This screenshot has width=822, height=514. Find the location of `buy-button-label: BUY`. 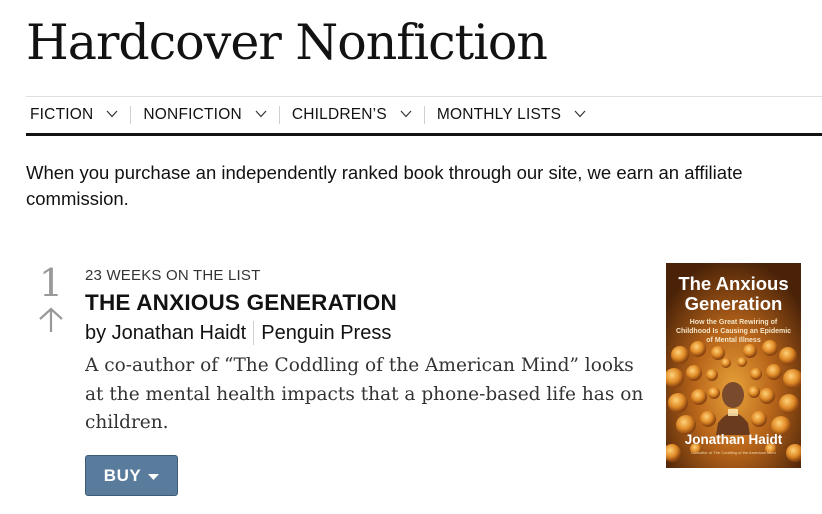

buy-button-label: BUY is located at coordinates (122, 475).